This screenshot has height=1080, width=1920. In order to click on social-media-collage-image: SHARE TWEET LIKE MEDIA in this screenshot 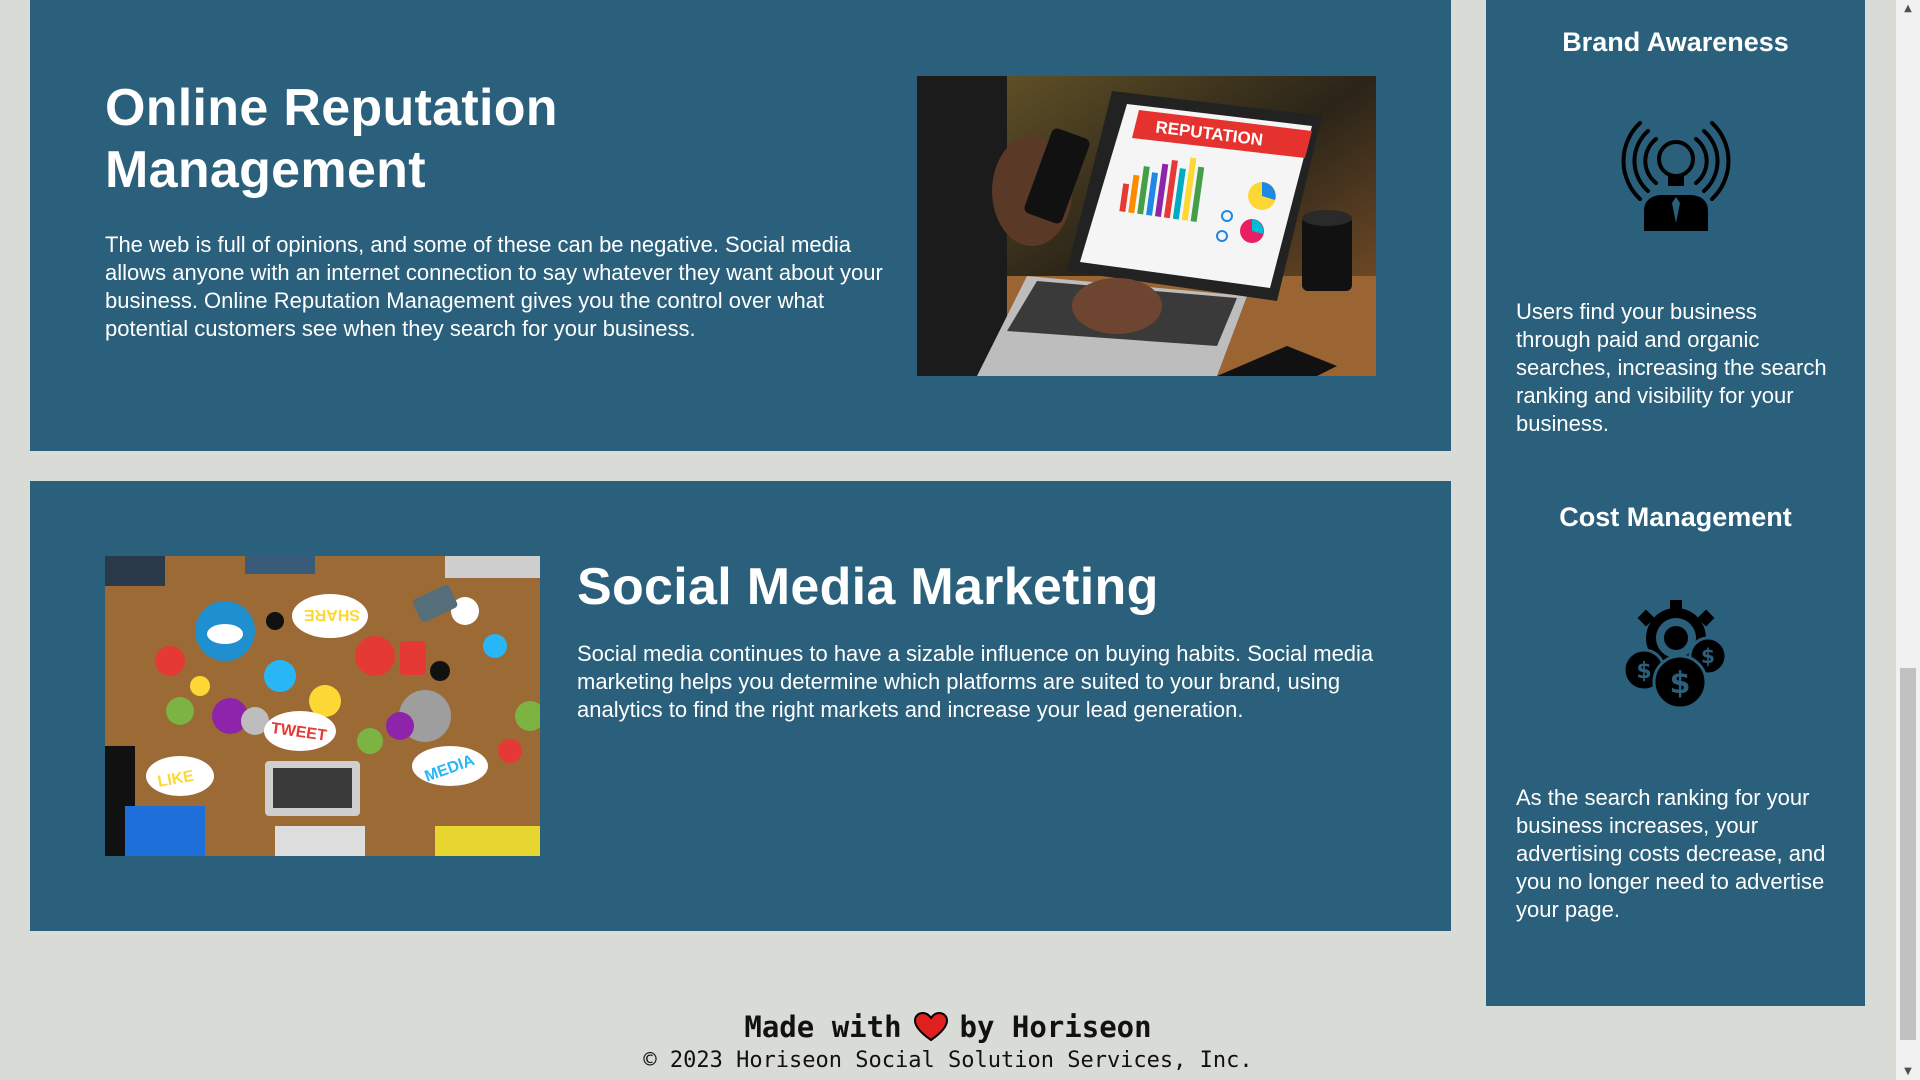, I will do `click(322, 706)`.